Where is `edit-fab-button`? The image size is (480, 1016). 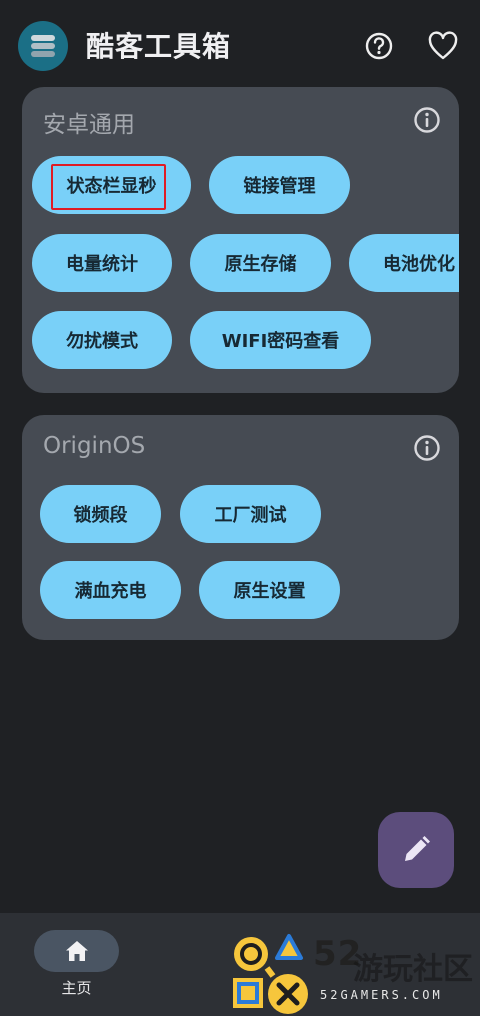
edit-fab-button is located at coordinates (416, 850).